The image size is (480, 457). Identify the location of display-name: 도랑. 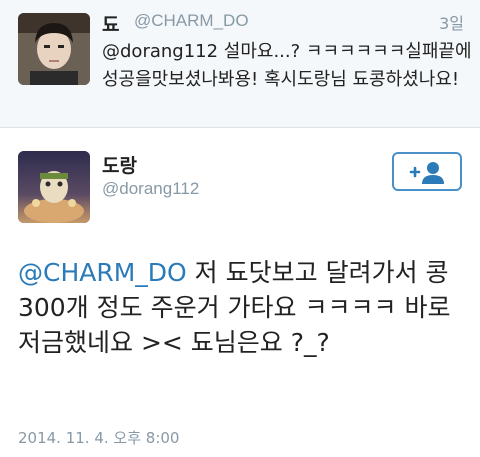
(119, 164).